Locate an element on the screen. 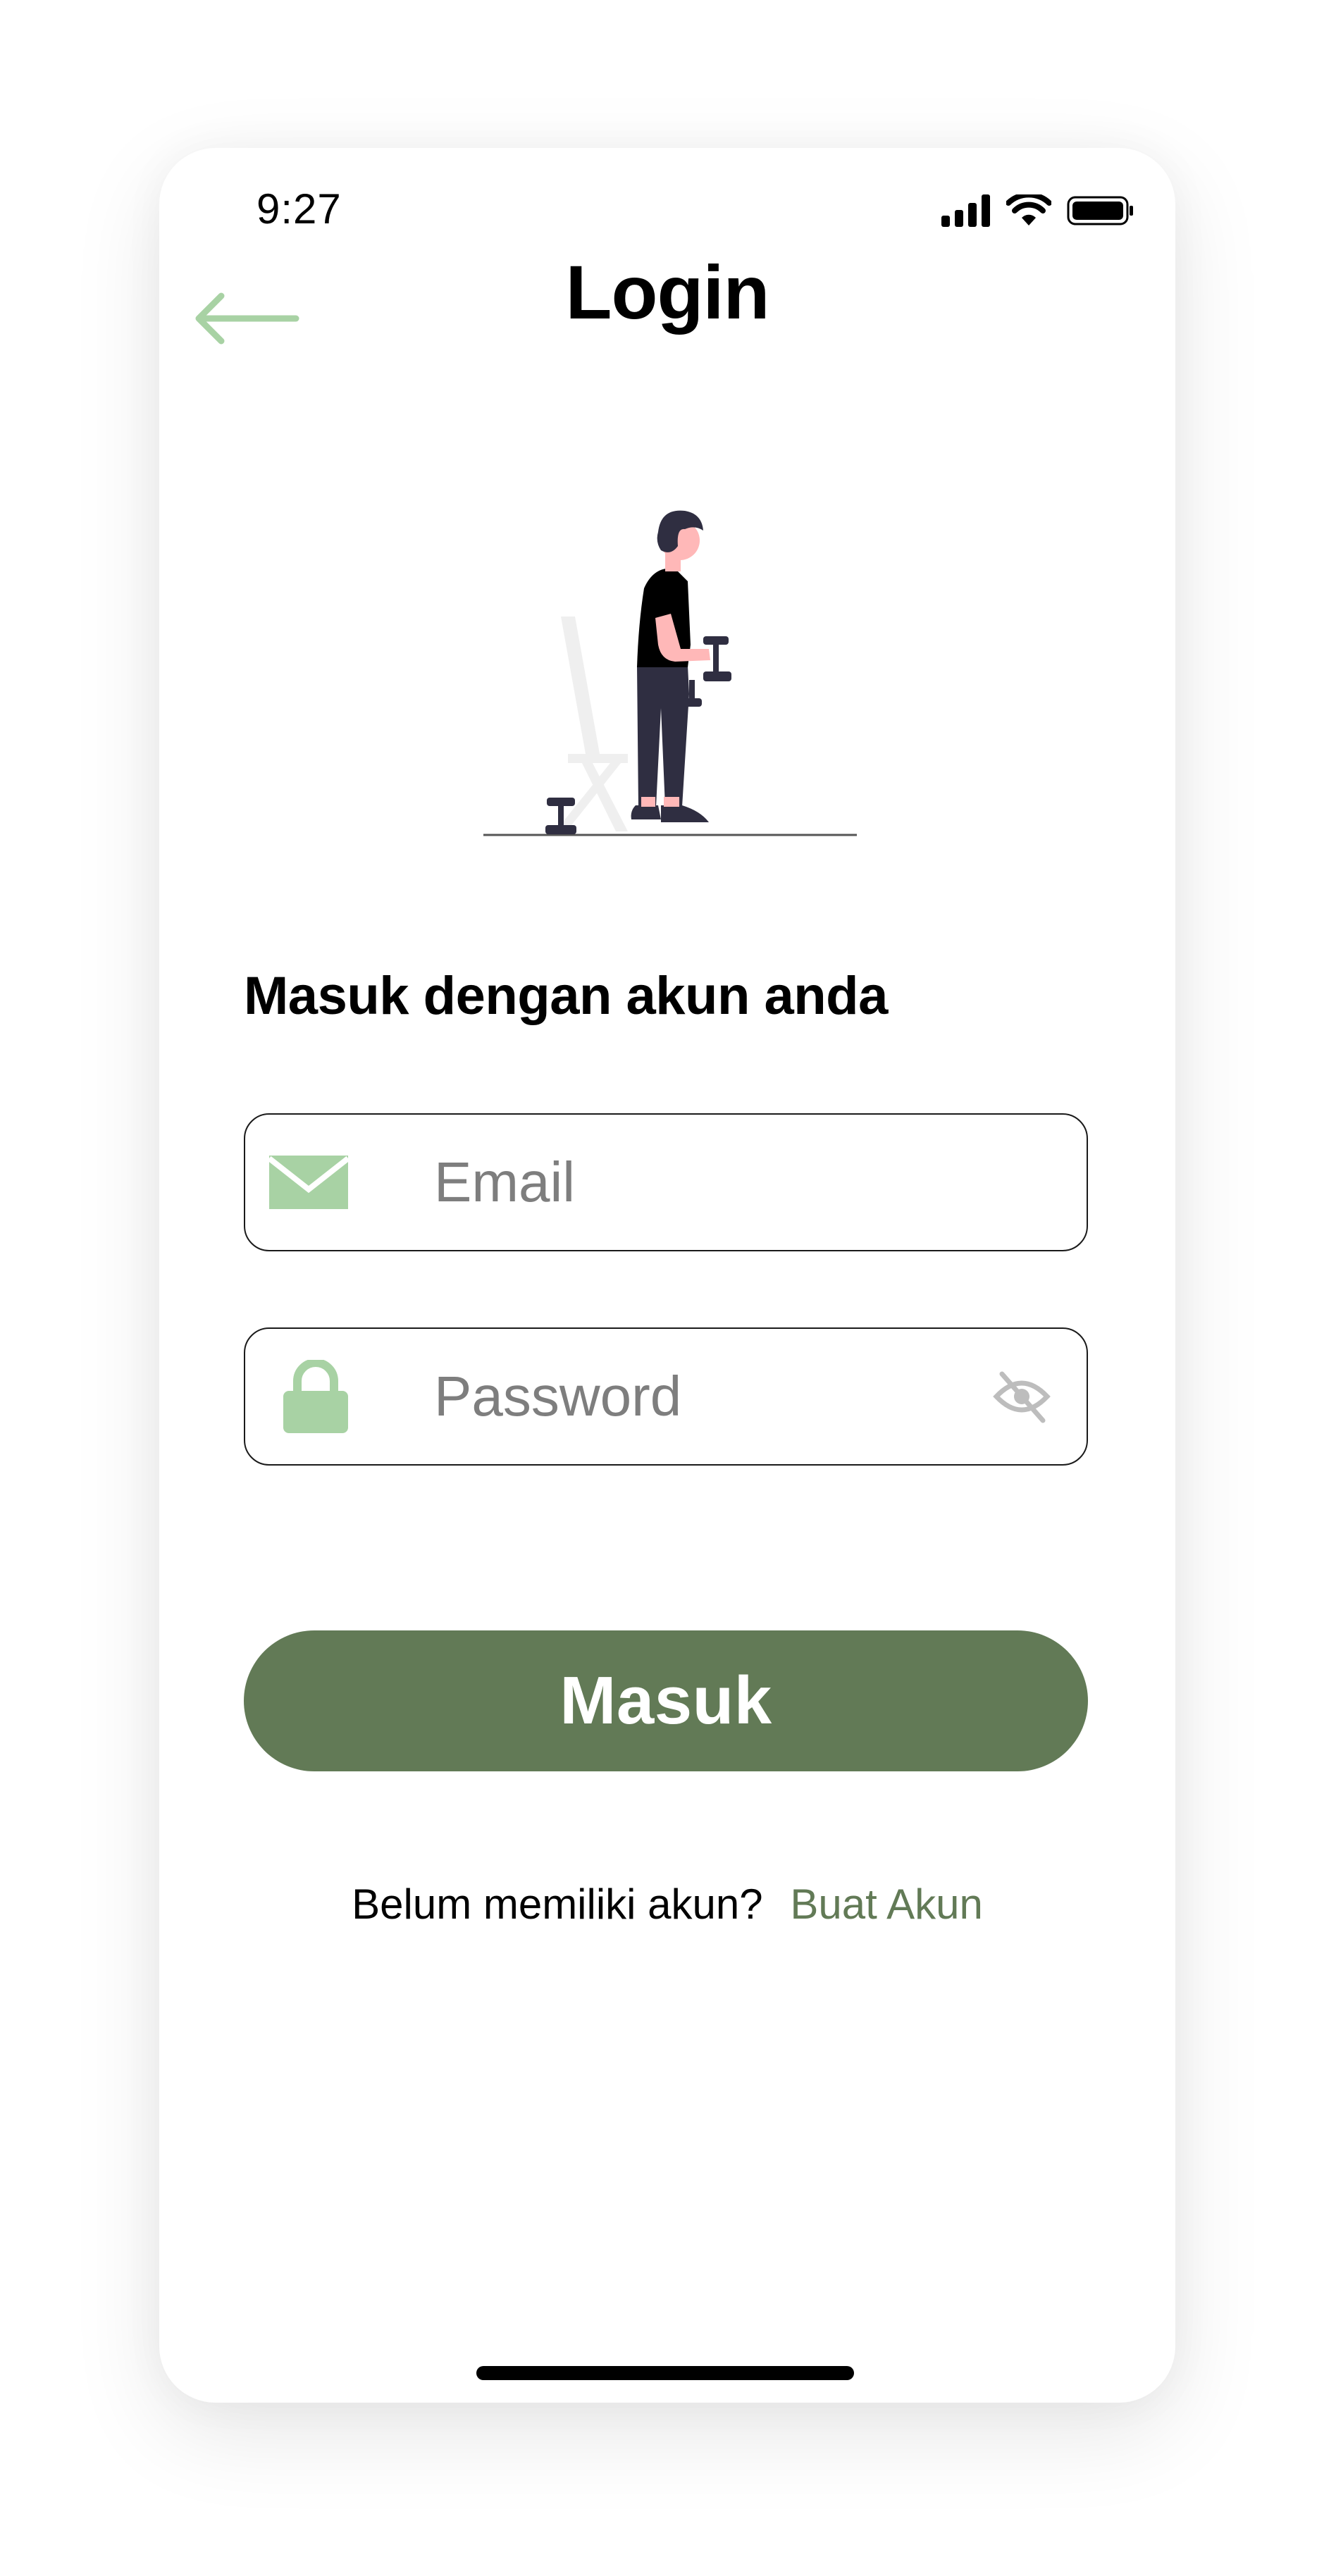 The image size is (1336, 2576). password-field is located at coordinates (666, 1396).